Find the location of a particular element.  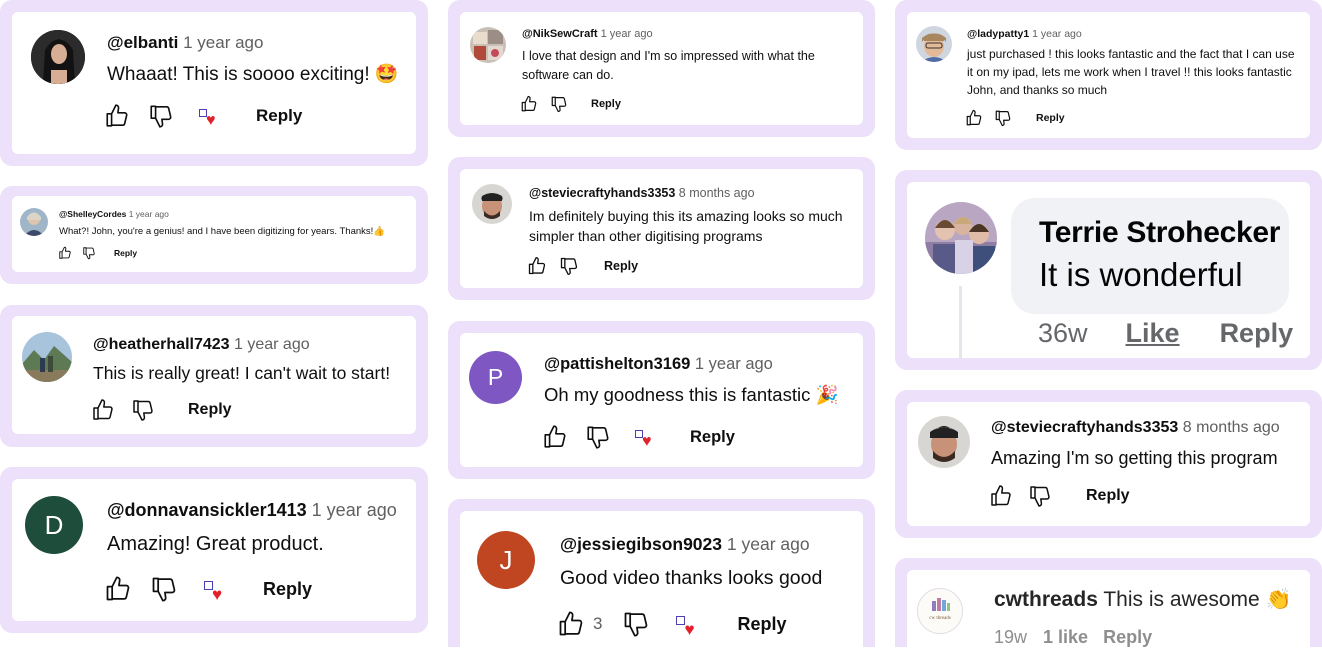

comment-author: @ShelleyCordes is located at coordinates (92, 214).